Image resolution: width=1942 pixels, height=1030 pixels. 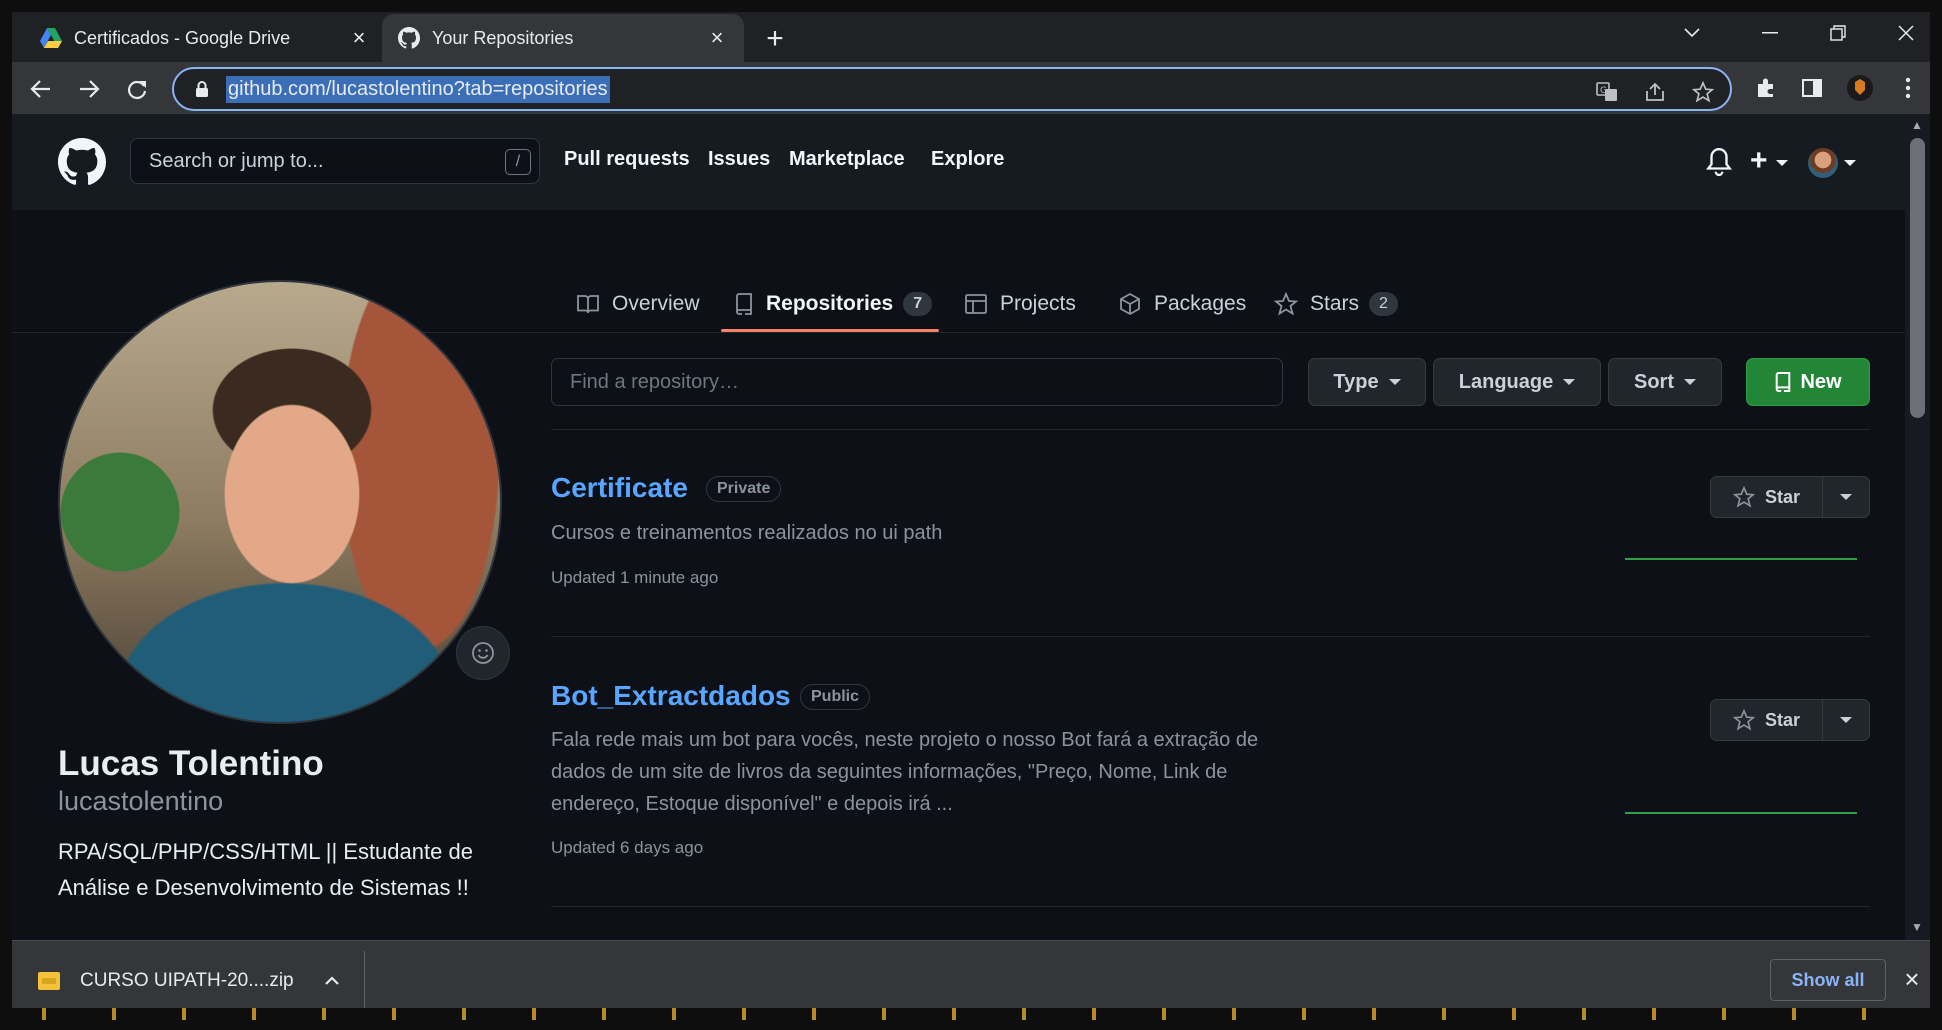 I want to click on activity-sparkline, so click(x=1741, y=559).